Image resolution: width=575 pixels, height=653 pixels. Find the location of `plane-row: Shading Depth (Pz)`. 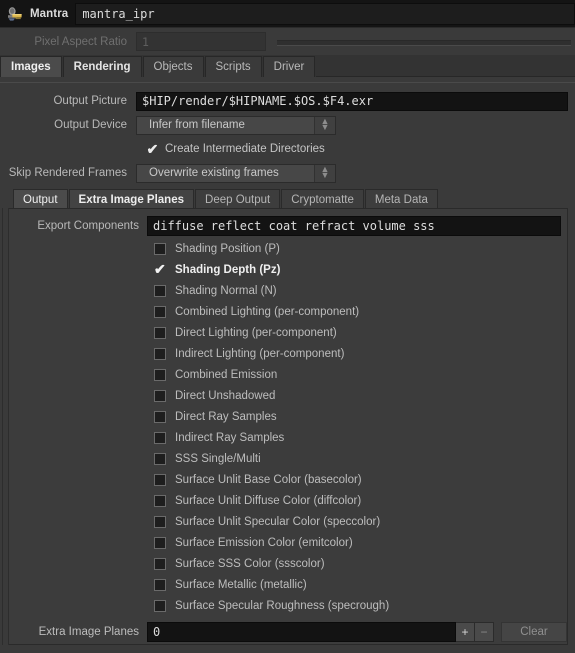

plane-row: Shading Depth (Pz) is located at coordinates (287, 269).